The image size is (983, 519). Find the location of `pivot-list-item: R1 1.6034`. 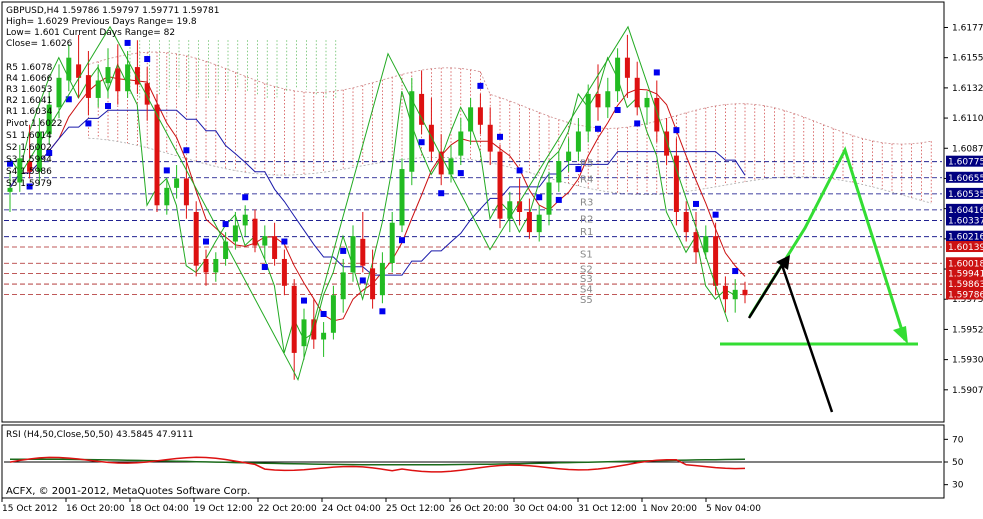

pivot-list-item: R1 1.6034 is located at coordinates (29, 112).